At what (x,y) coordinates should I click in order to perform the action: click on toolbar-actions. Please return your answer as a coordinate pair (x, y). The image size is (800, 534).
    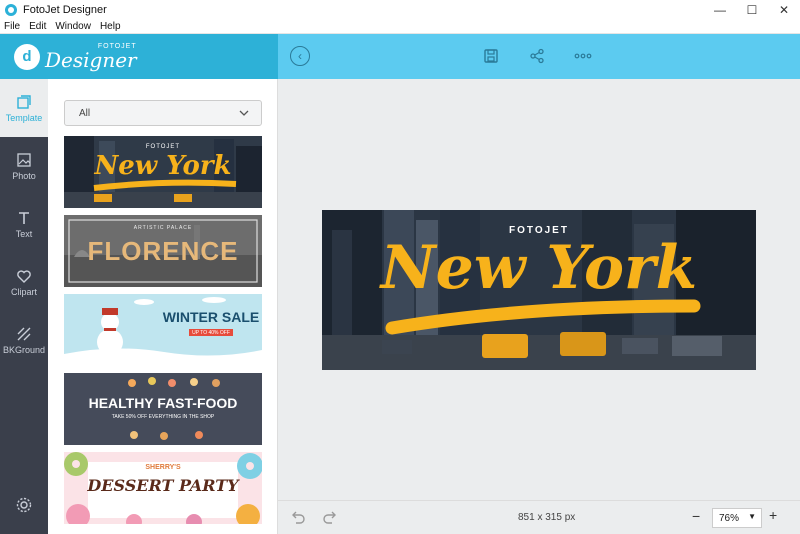
    Looking at the image, I should click on (537, 56).